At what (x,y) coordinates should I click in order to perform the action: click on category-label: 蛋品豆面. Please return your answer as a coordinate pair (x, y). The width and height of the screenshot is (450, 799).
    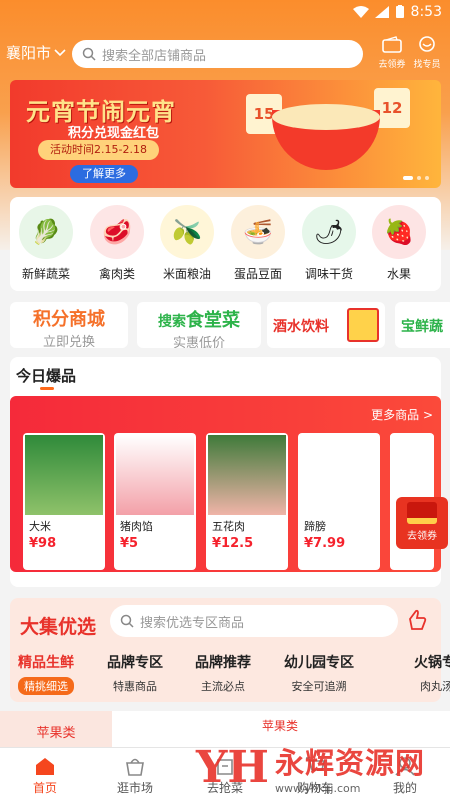
    Looking at the image, I should click on (257, 274).